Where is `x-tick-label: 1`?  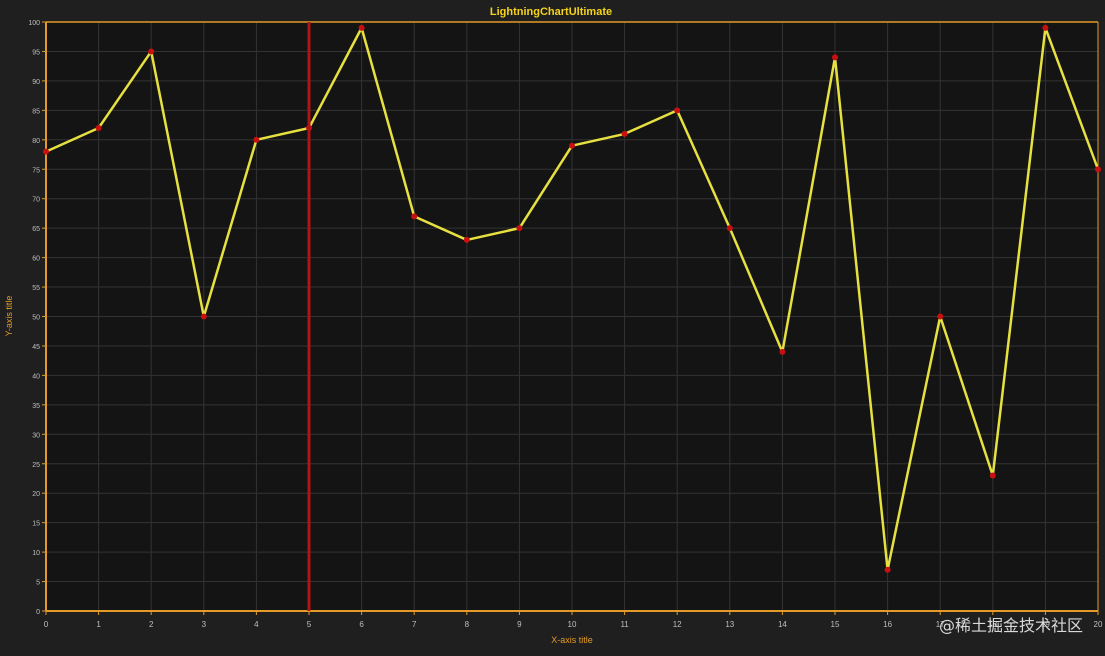 x-tick-label: 1 is located at coordinates (98, 624).